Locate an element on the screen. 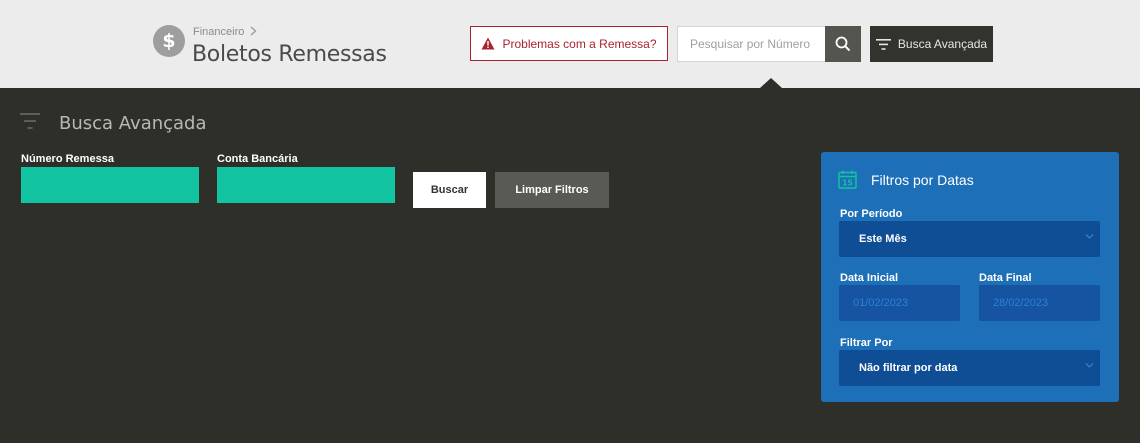 The image size is (1140, 443). search-button is located at coordinates (843, 44).